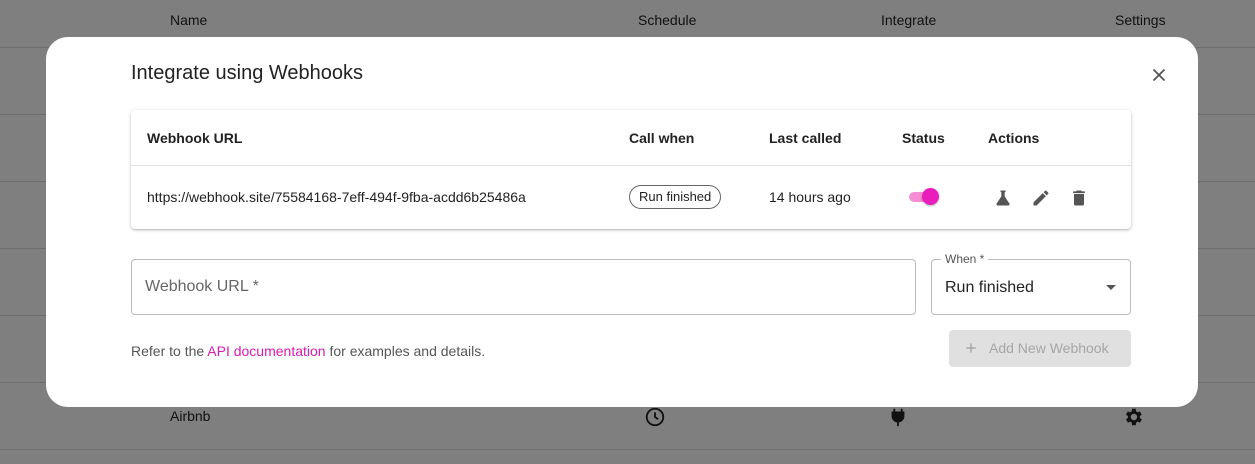  What do you see at coordinates (247, 73) in the screenshot?
I see `dialog-title: Integrate using Webhooks` at bounding box center [247, 73].